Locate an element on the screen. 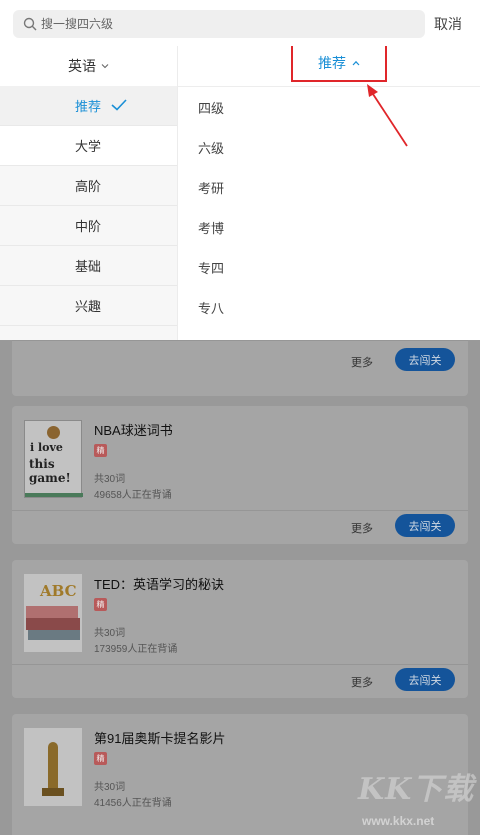  wordbook-title: TED：英语学习的秘诀 is located at coordinates (159, 583).